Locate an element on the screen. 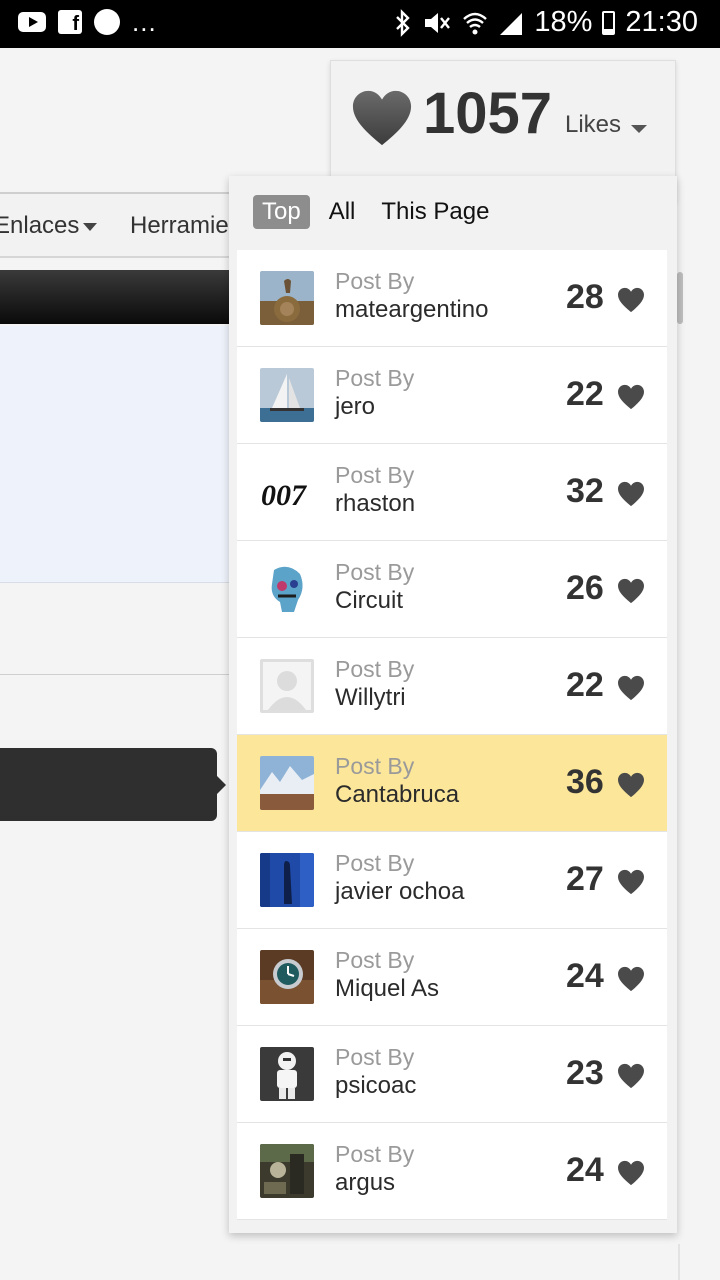 Image resolution: width=720 pixels, height=1280 pixels. clock: 21:30 is located at coordinates (661, 22).